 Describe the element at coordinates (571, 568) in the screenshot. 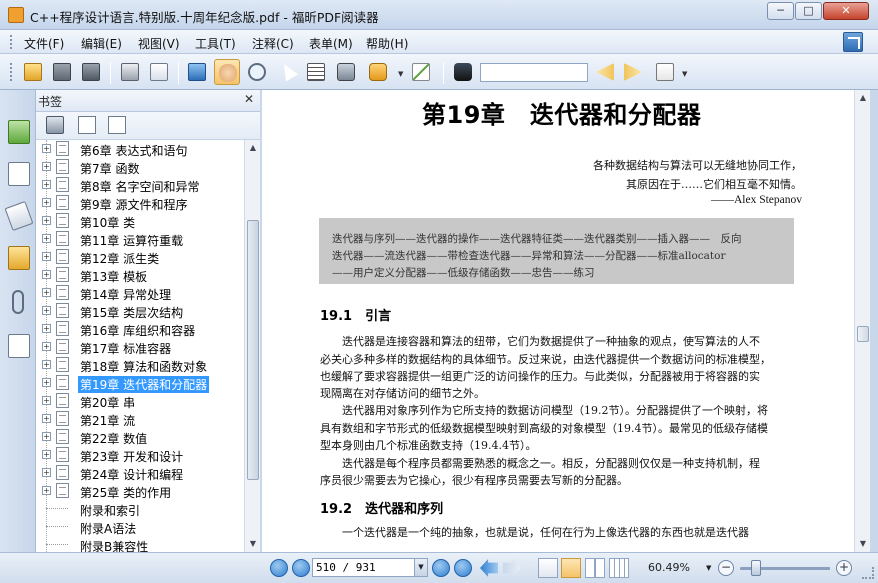

I see `continuous-view-icon` at that location.